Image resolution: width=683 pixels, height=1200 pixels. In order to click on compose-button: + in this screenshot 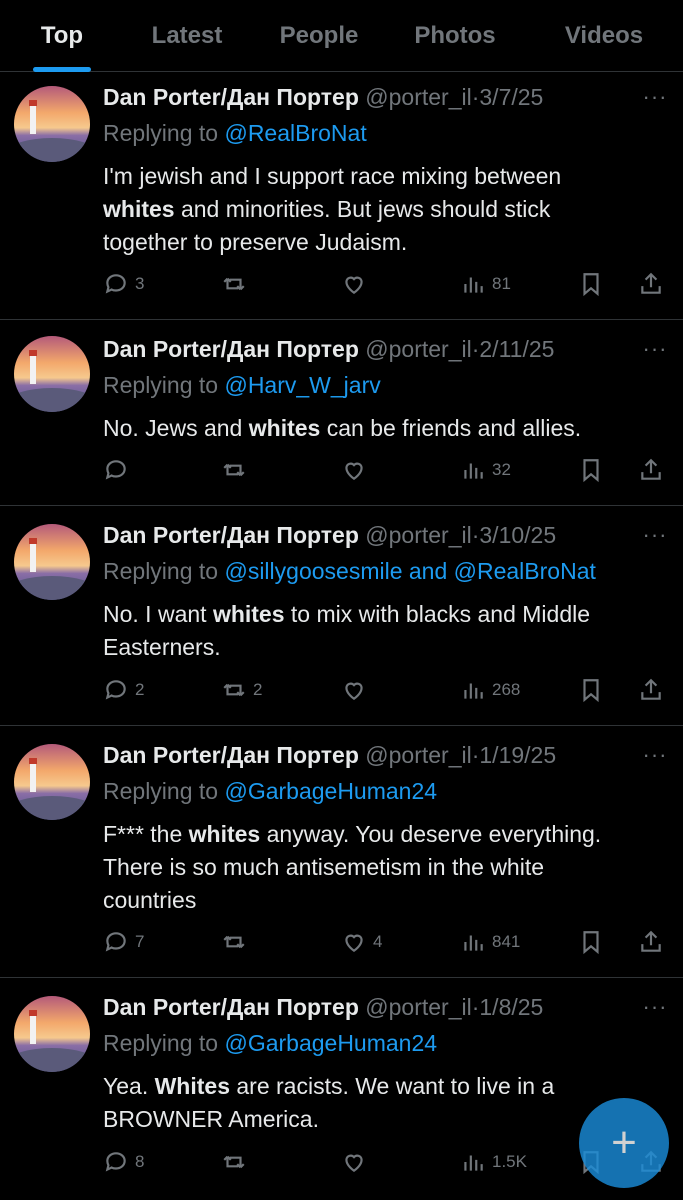, I will do `click(624, 1143)`.